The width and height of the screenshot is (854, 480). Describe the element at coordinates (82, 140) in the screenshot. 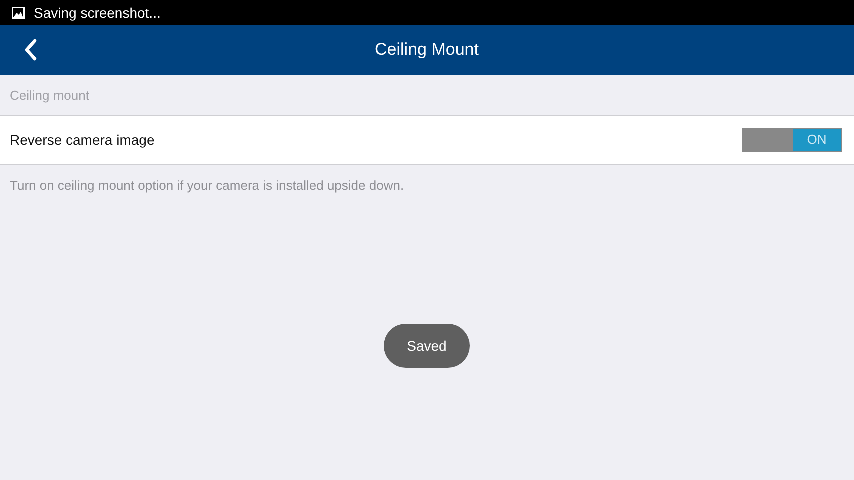

I see `setting-label: Reverse camera image` at that location.